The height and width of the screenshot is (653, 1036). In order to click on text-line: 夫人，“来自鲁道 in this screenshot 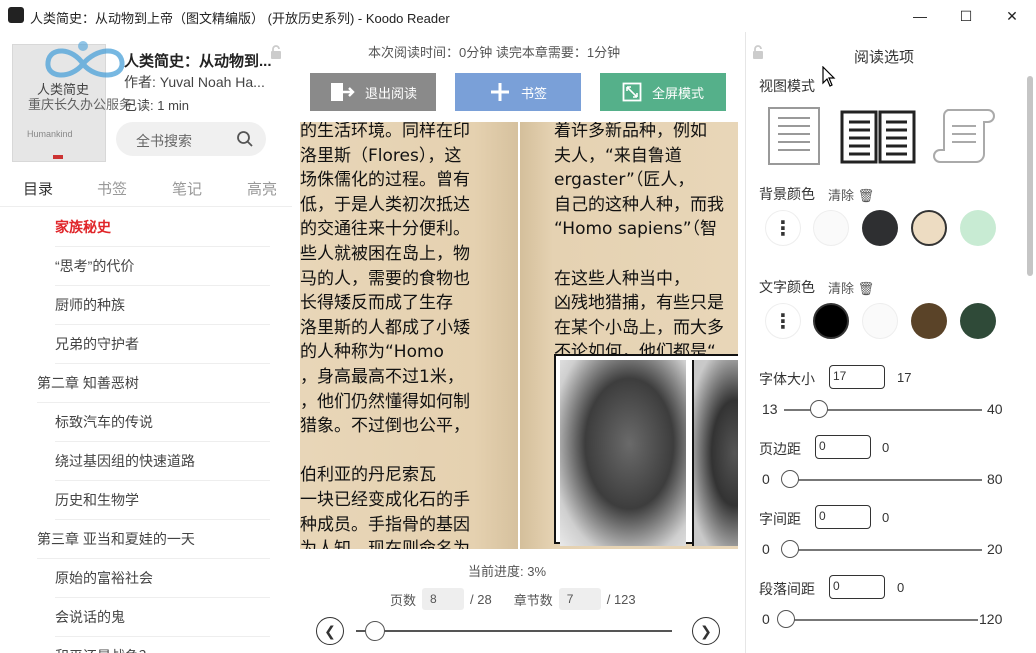, I will do `click(618, 155)`.